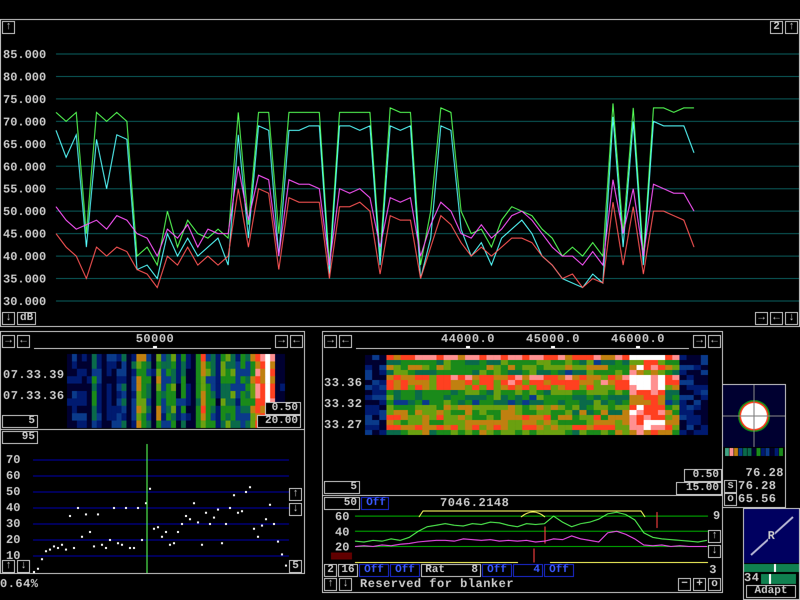 Image resolution: width=800 pixels, height=600 pixels. What do you see at coordinates (24, 302) in the screenshot?
I see `axis-label: 30.000` at bounding box center [24, 302].